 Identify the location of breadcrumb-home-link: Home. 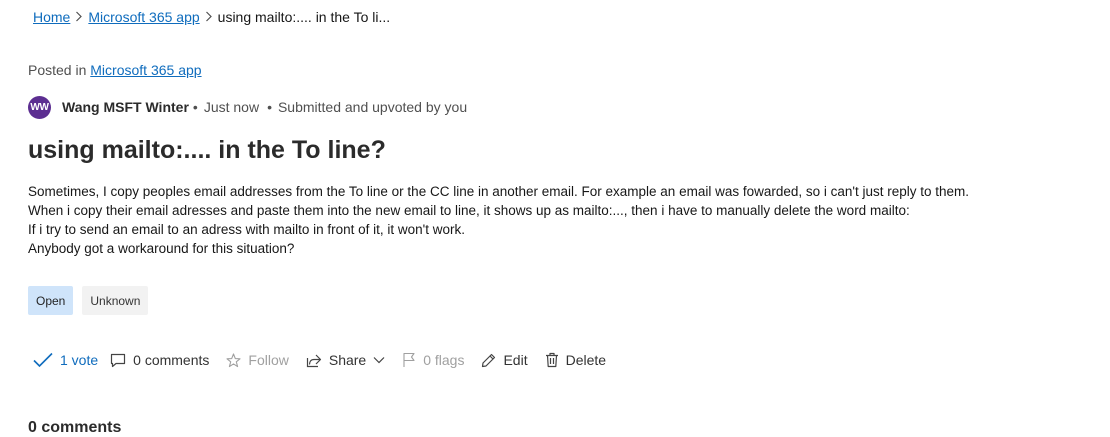
(51, 17).